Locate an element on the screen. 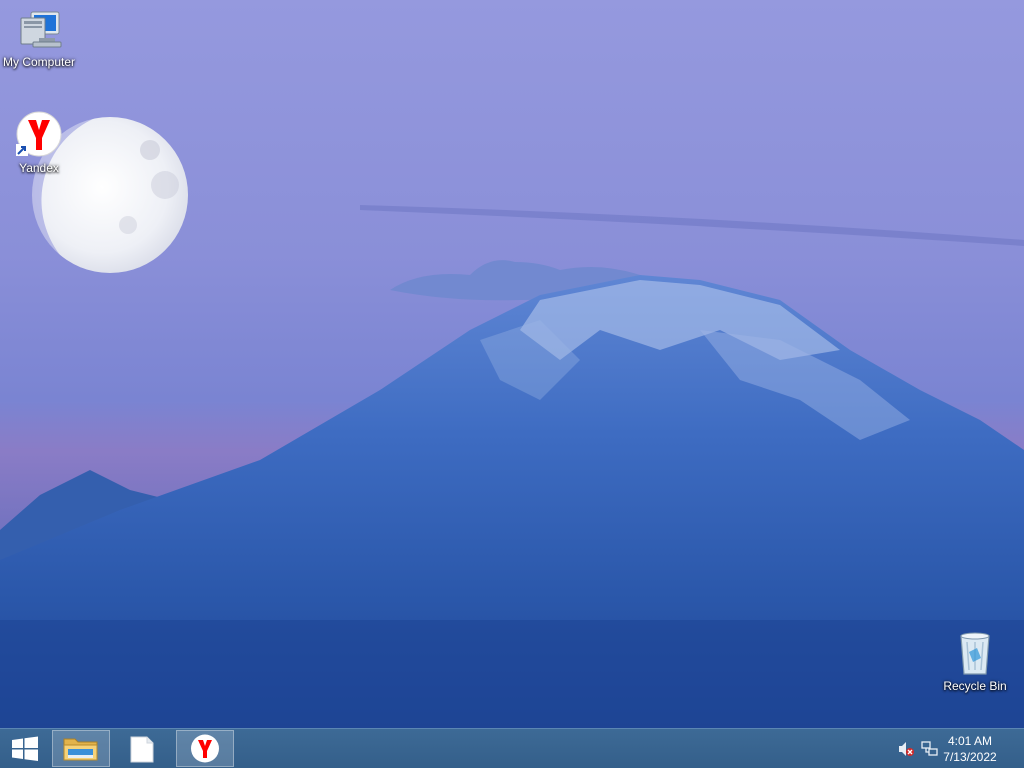 This screenshot has width=1024, height=772. taskbar-yandex-button is located at coordinates (205, 748).